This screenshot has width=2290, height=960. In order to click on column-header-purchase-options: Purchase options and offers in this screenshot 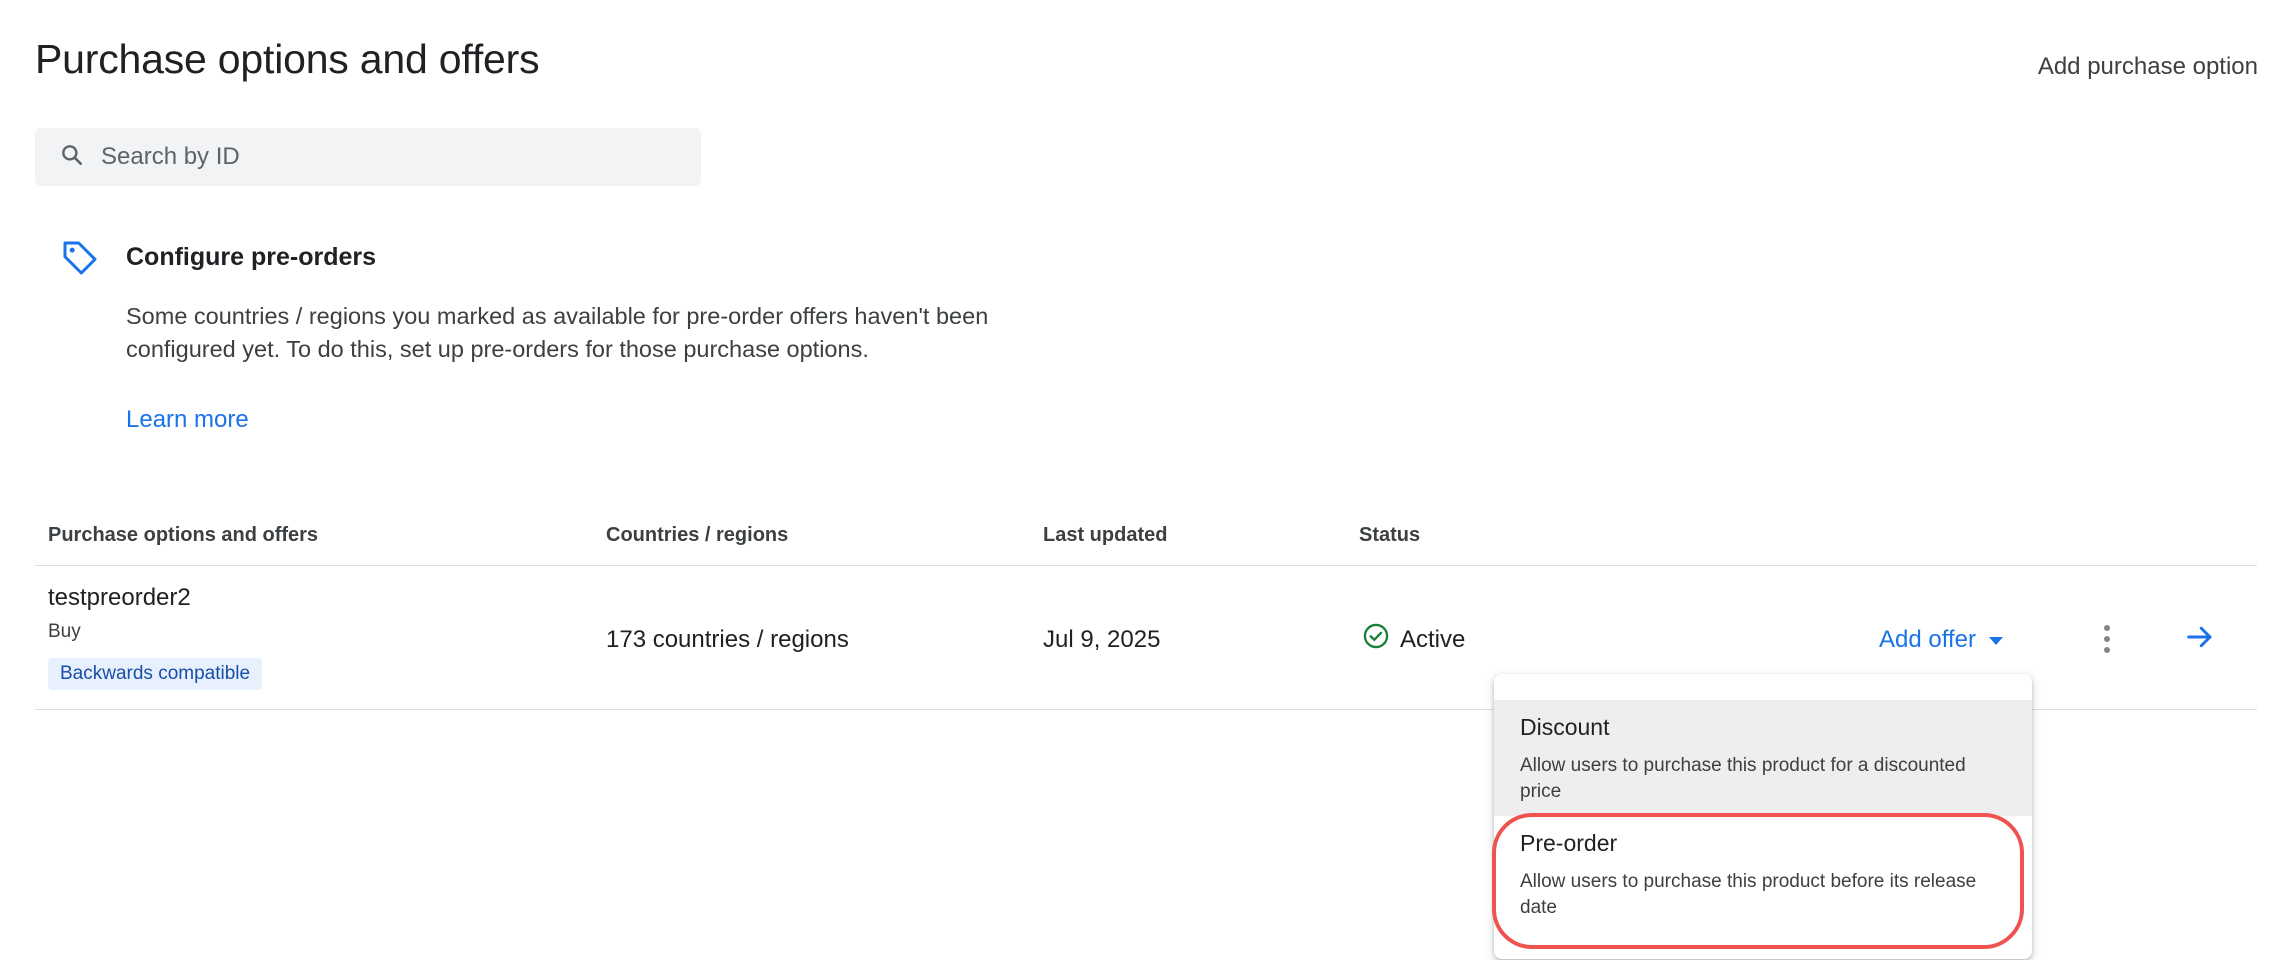, I will do `click(183, 535)`.